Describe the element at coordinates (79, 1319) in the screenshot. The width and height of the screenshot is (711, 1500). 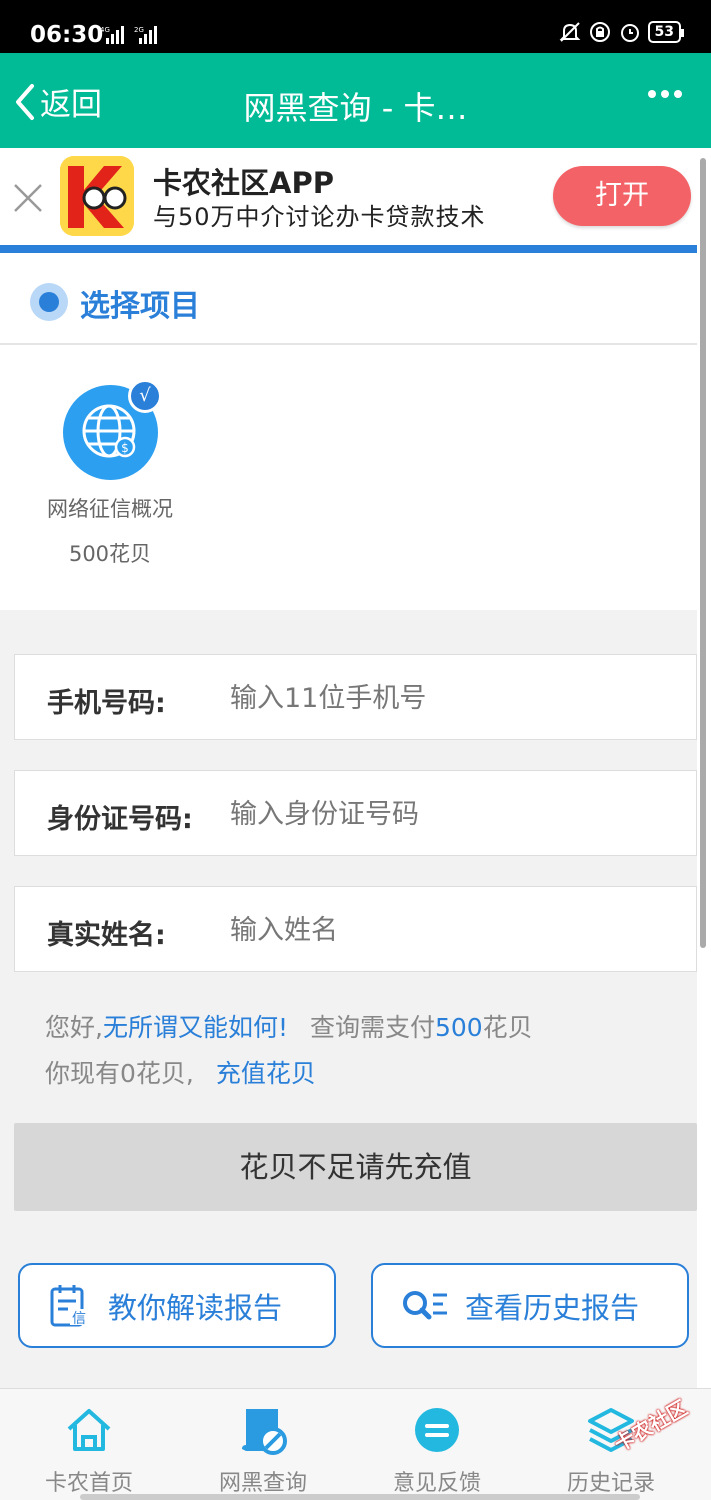
I see `svg-text: 信` at that location.